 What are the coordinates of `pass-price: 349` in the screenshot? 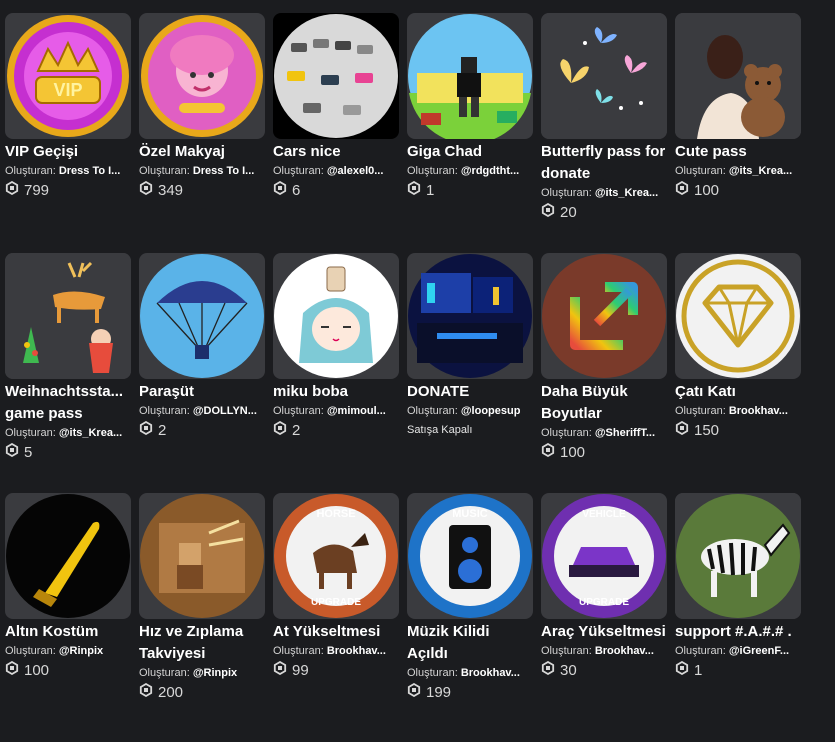 It's located at (202, 190).